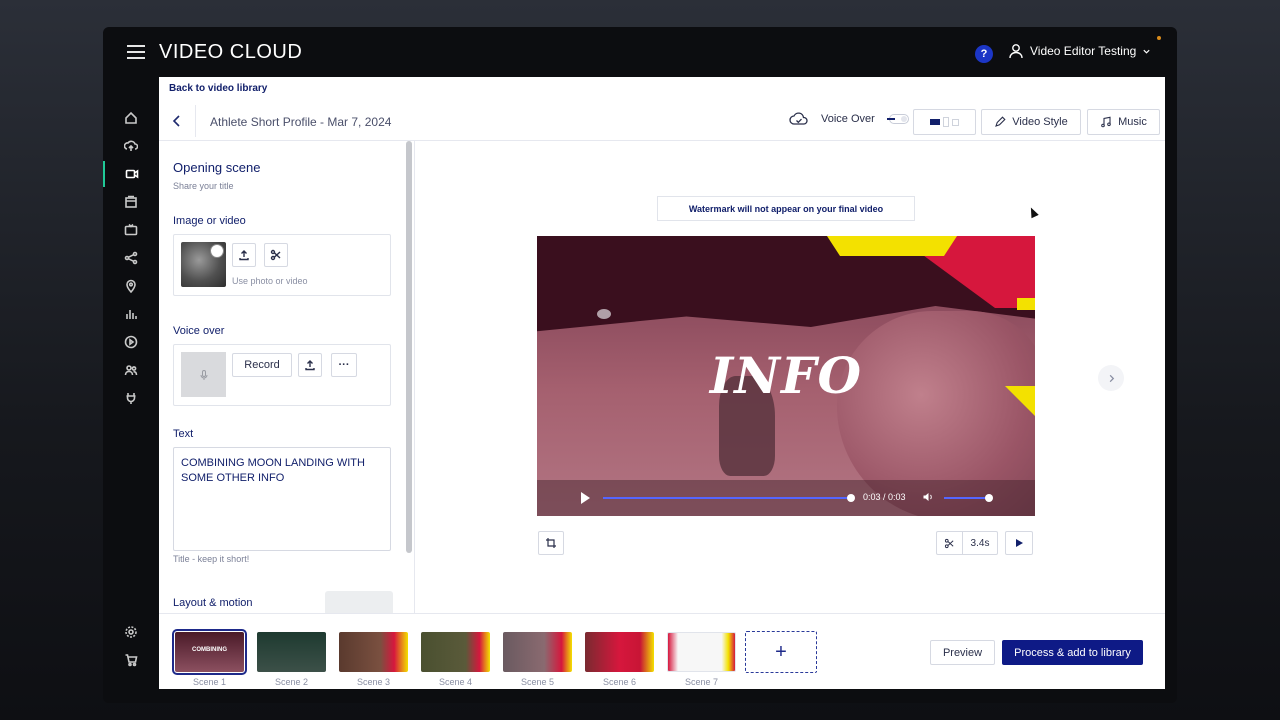 Image resolution: width=1280 pixels, height=720 pixels. I want to click on video-camera-icon, so click(131, 174).